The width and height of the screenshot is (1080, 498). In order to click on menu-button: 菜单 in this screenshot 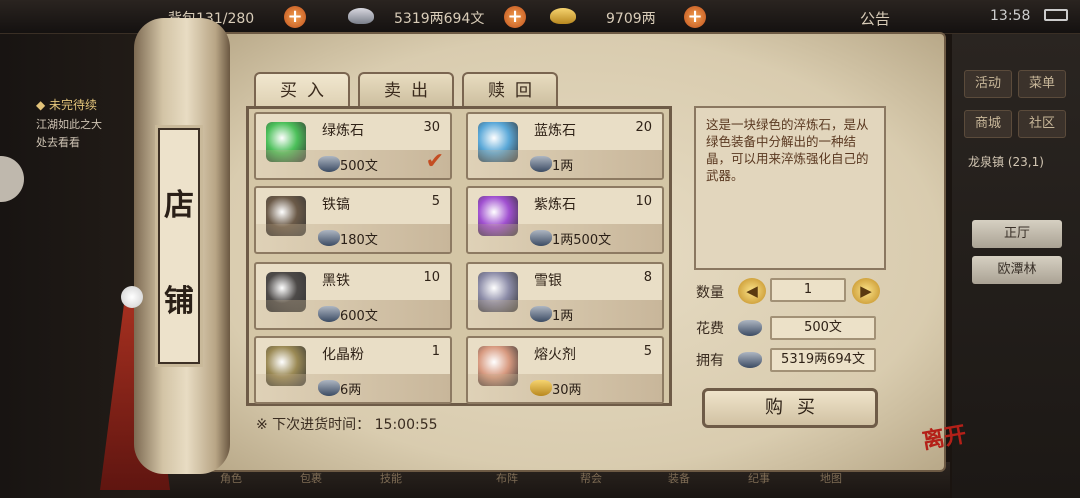, I will do `click(1042, 84)`.